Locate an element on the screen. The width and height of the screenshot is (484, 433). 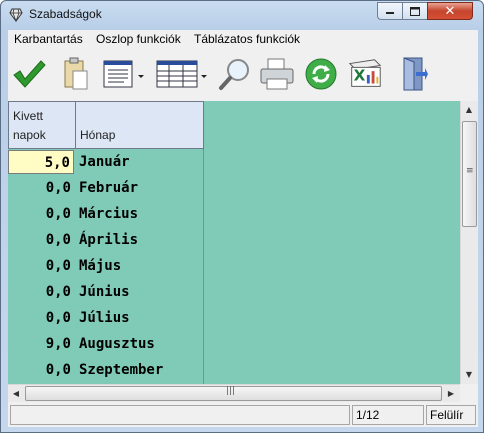
form-view-button is located at coordinates (125, 74).